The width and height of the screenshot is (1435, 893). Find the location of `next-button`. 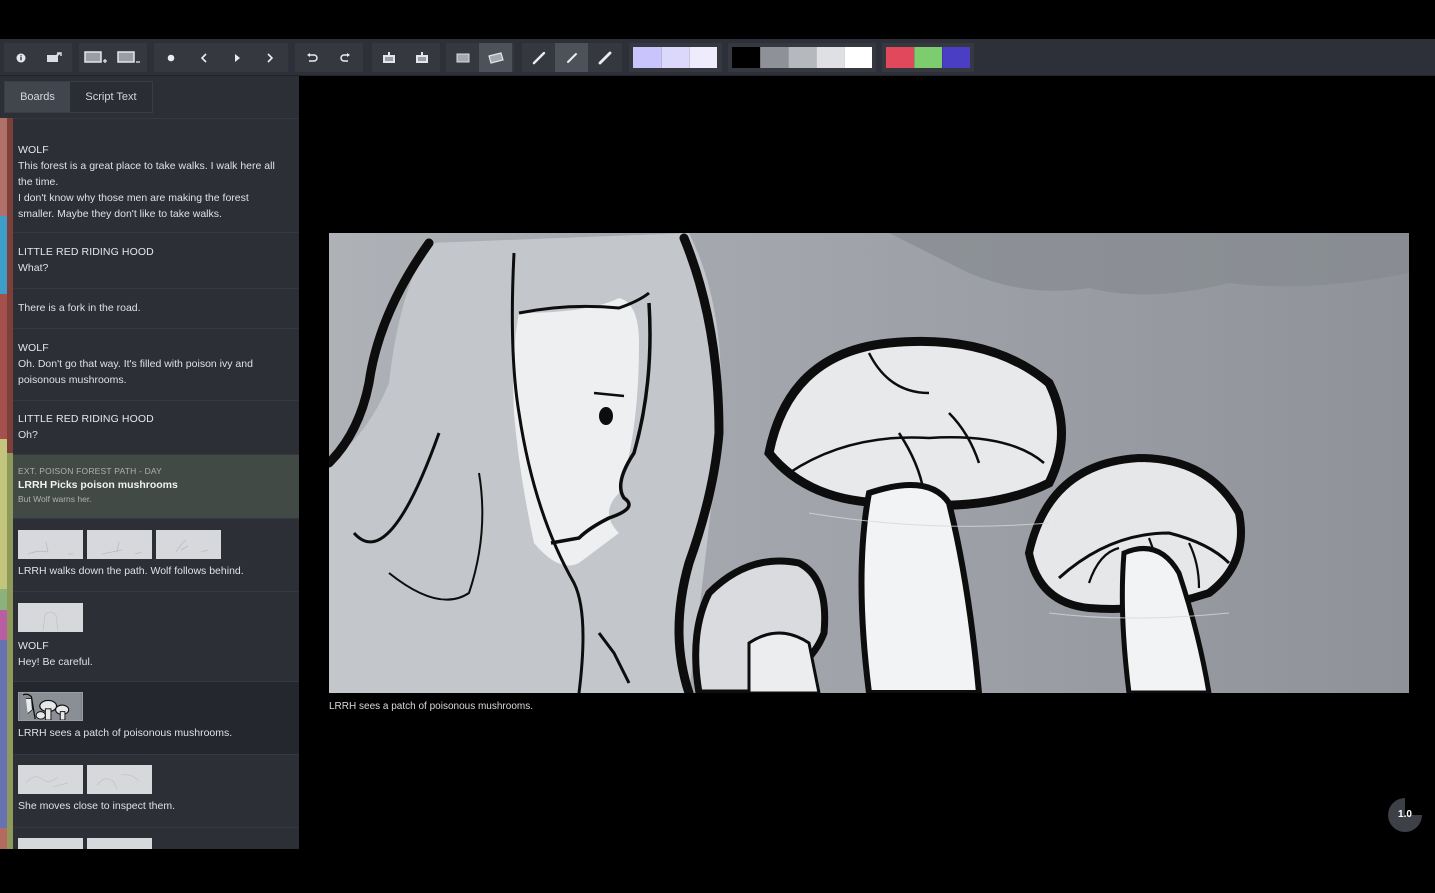

next-button is located at coordinates (269, 57).